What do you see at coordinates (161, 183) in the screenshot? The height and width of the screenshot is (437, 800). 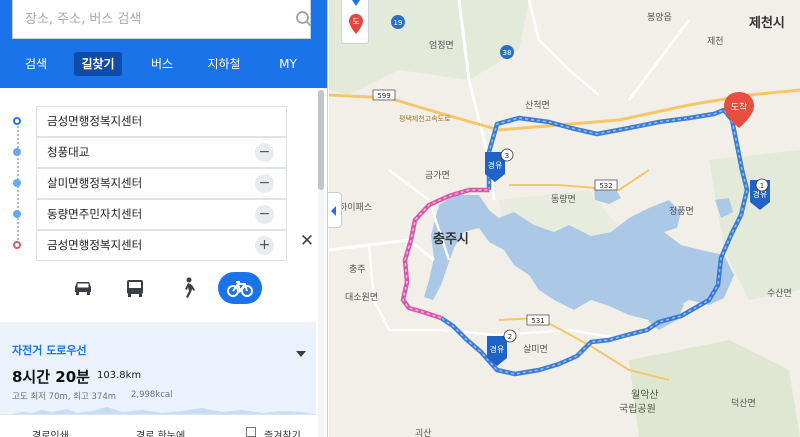 I see `waypoint-field: 살미면행정복지센터` at bounding box center [161, 183].